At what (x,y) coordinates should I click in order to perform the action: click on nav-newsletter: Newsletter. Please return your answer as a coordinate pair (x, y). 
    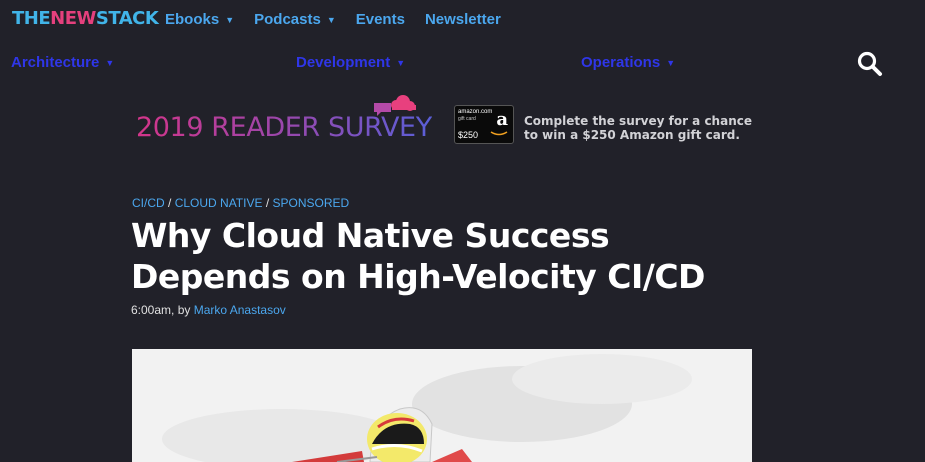
    Looking at the image, I should click on (463, 19).